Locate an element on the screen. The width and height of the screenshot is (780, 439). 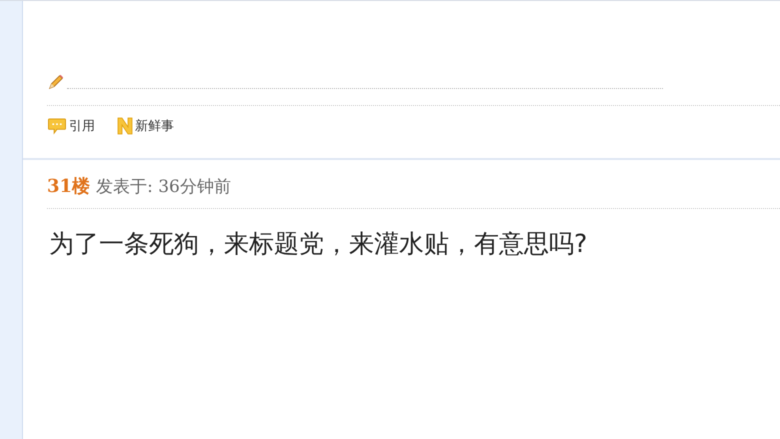
post-content: 为了一条死狗，来标题党，来灌水贴，有意思吗? is located at coordinates (318, 244).